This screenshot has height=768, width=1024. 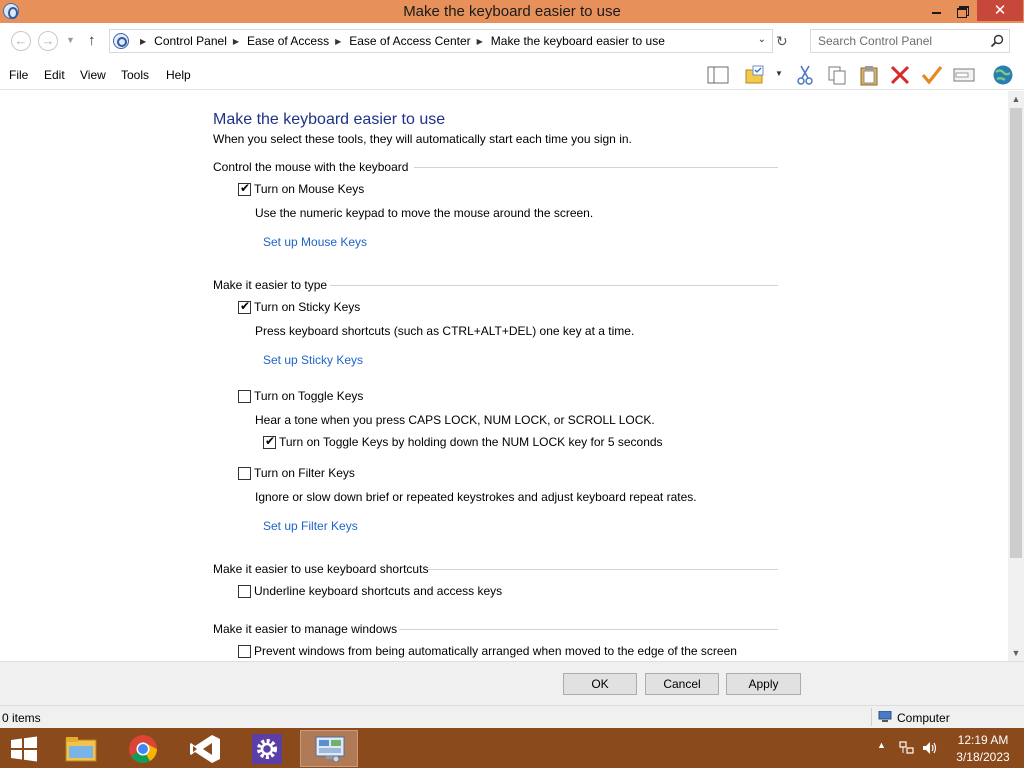 I want to click on setup-filter-keys-link: Set up Filter Keys, so click(x=310, y=526).